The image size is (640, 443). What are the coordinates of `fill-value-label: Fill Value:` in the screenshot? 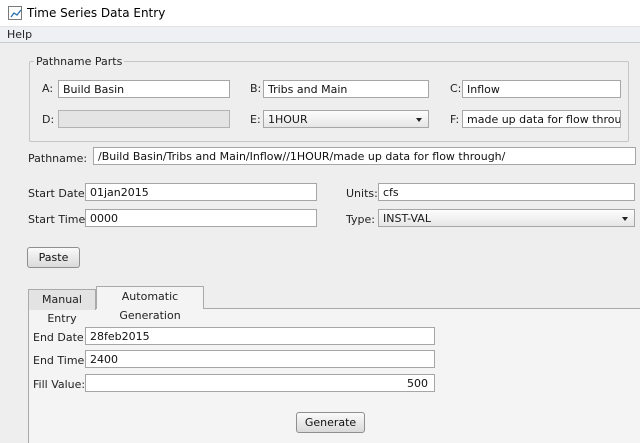 It's located at (59, 384).